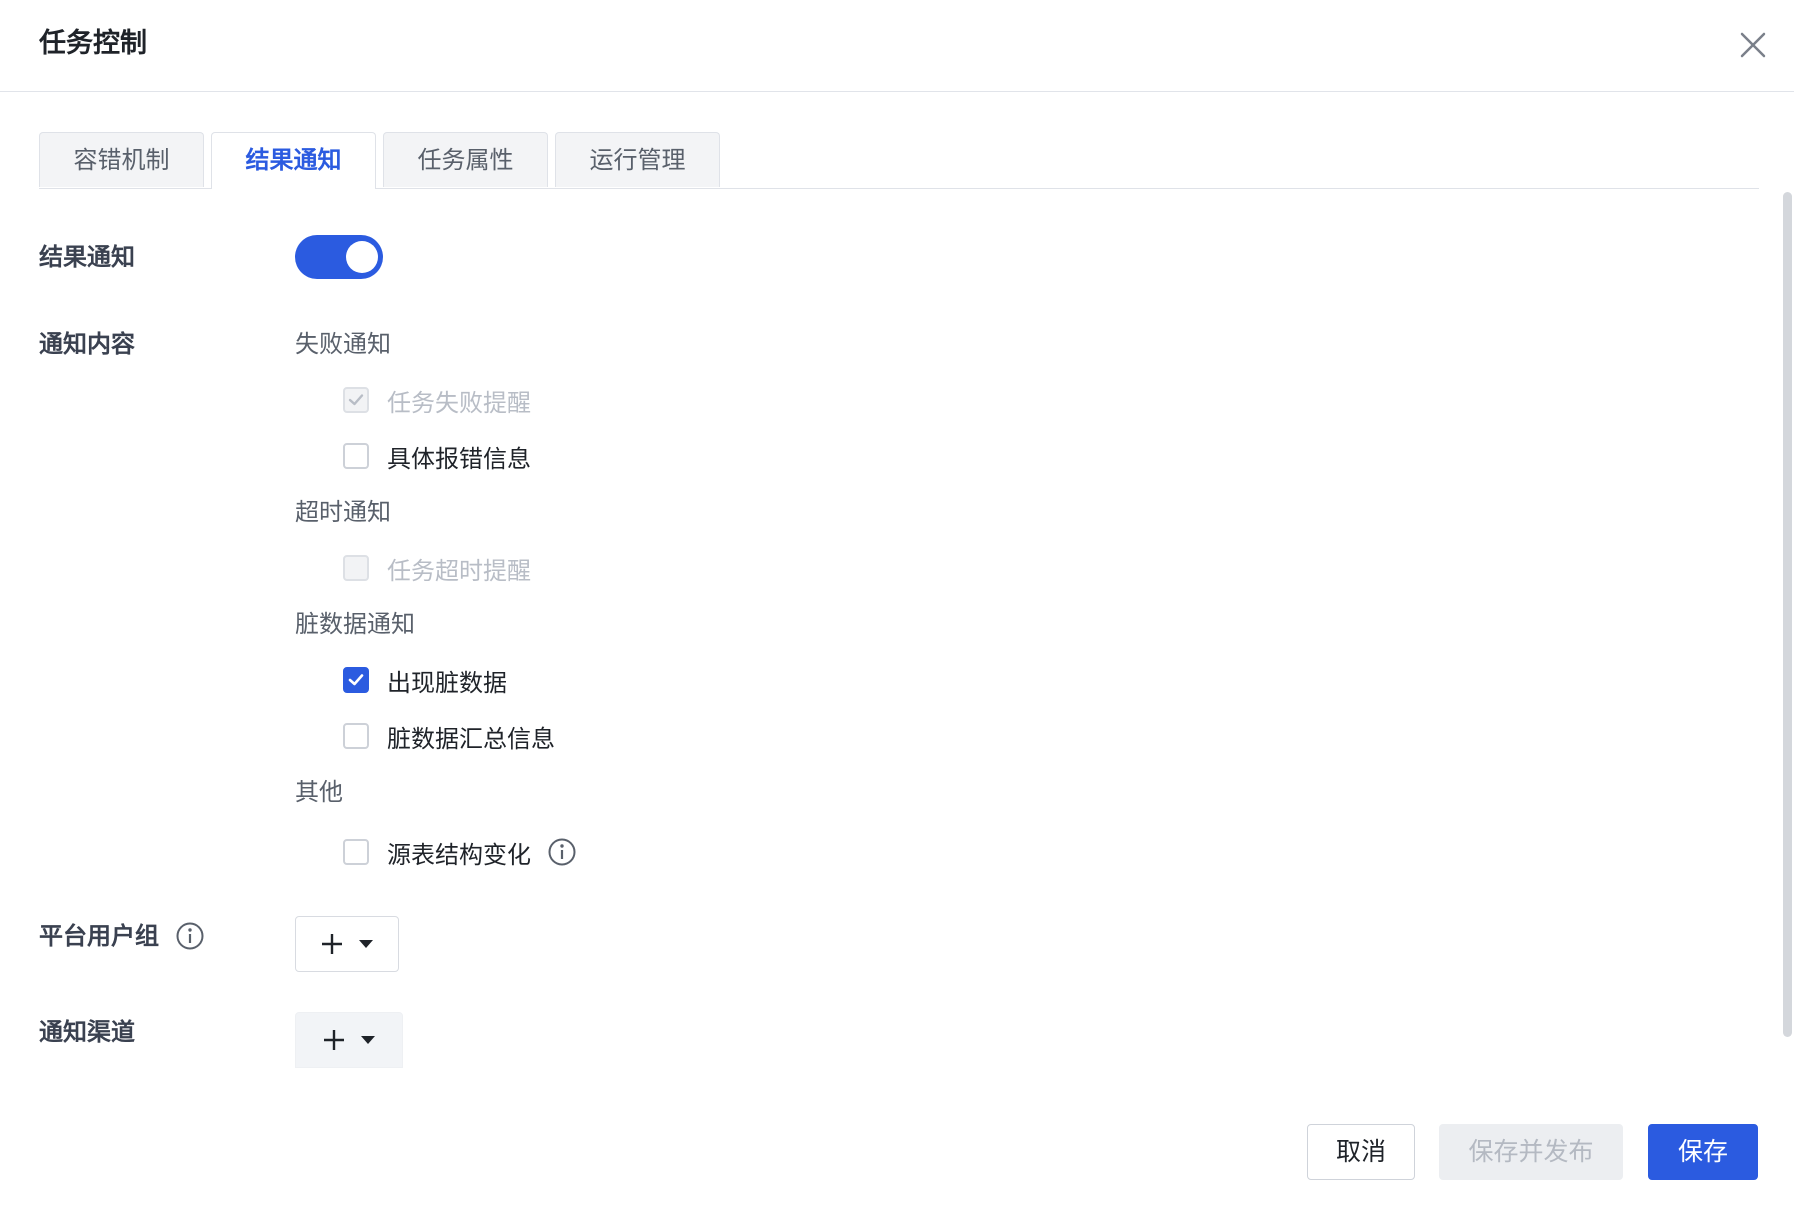  Describe the element at coordinates (87, 344) in the screenshot. I see `content-label: 通知内容` at that location.